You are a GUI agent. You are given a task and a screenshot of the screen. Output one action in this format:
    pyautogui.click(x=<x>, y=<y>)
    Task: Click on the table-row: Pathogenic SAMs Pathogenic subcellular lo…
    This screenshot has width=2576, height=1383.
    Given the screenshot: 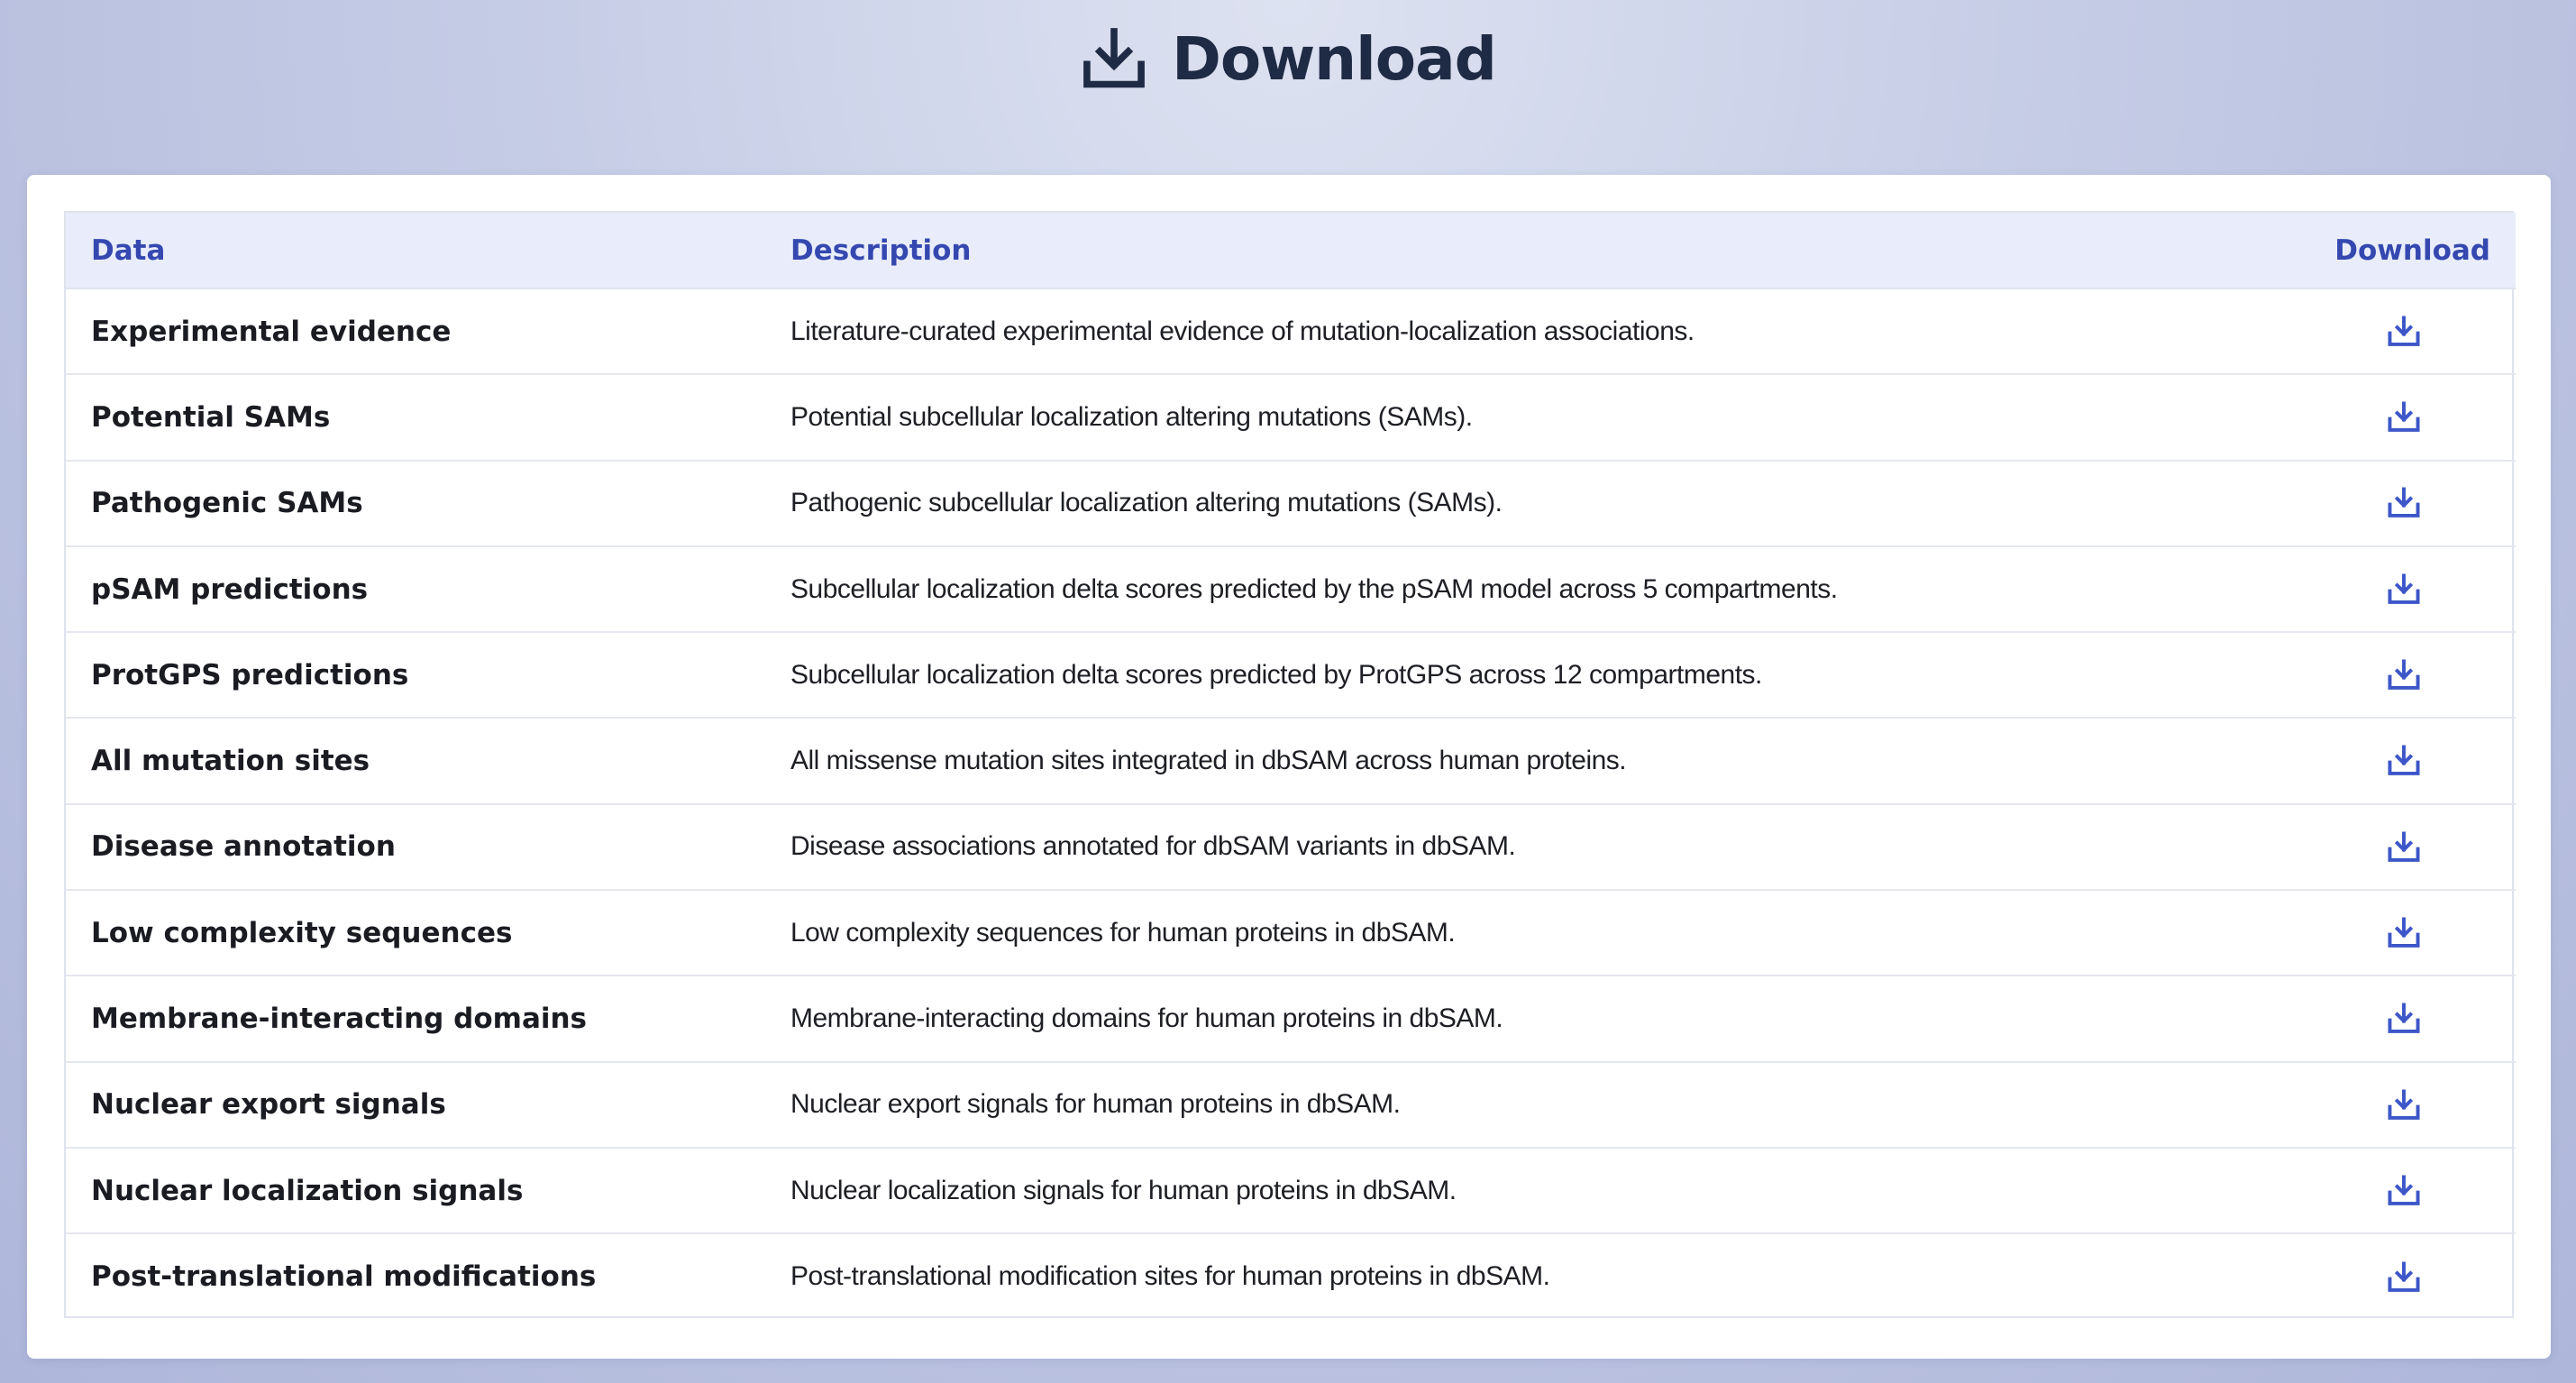 What is the action you would take?
    pyautogui.click(x=1291, y=504)
    